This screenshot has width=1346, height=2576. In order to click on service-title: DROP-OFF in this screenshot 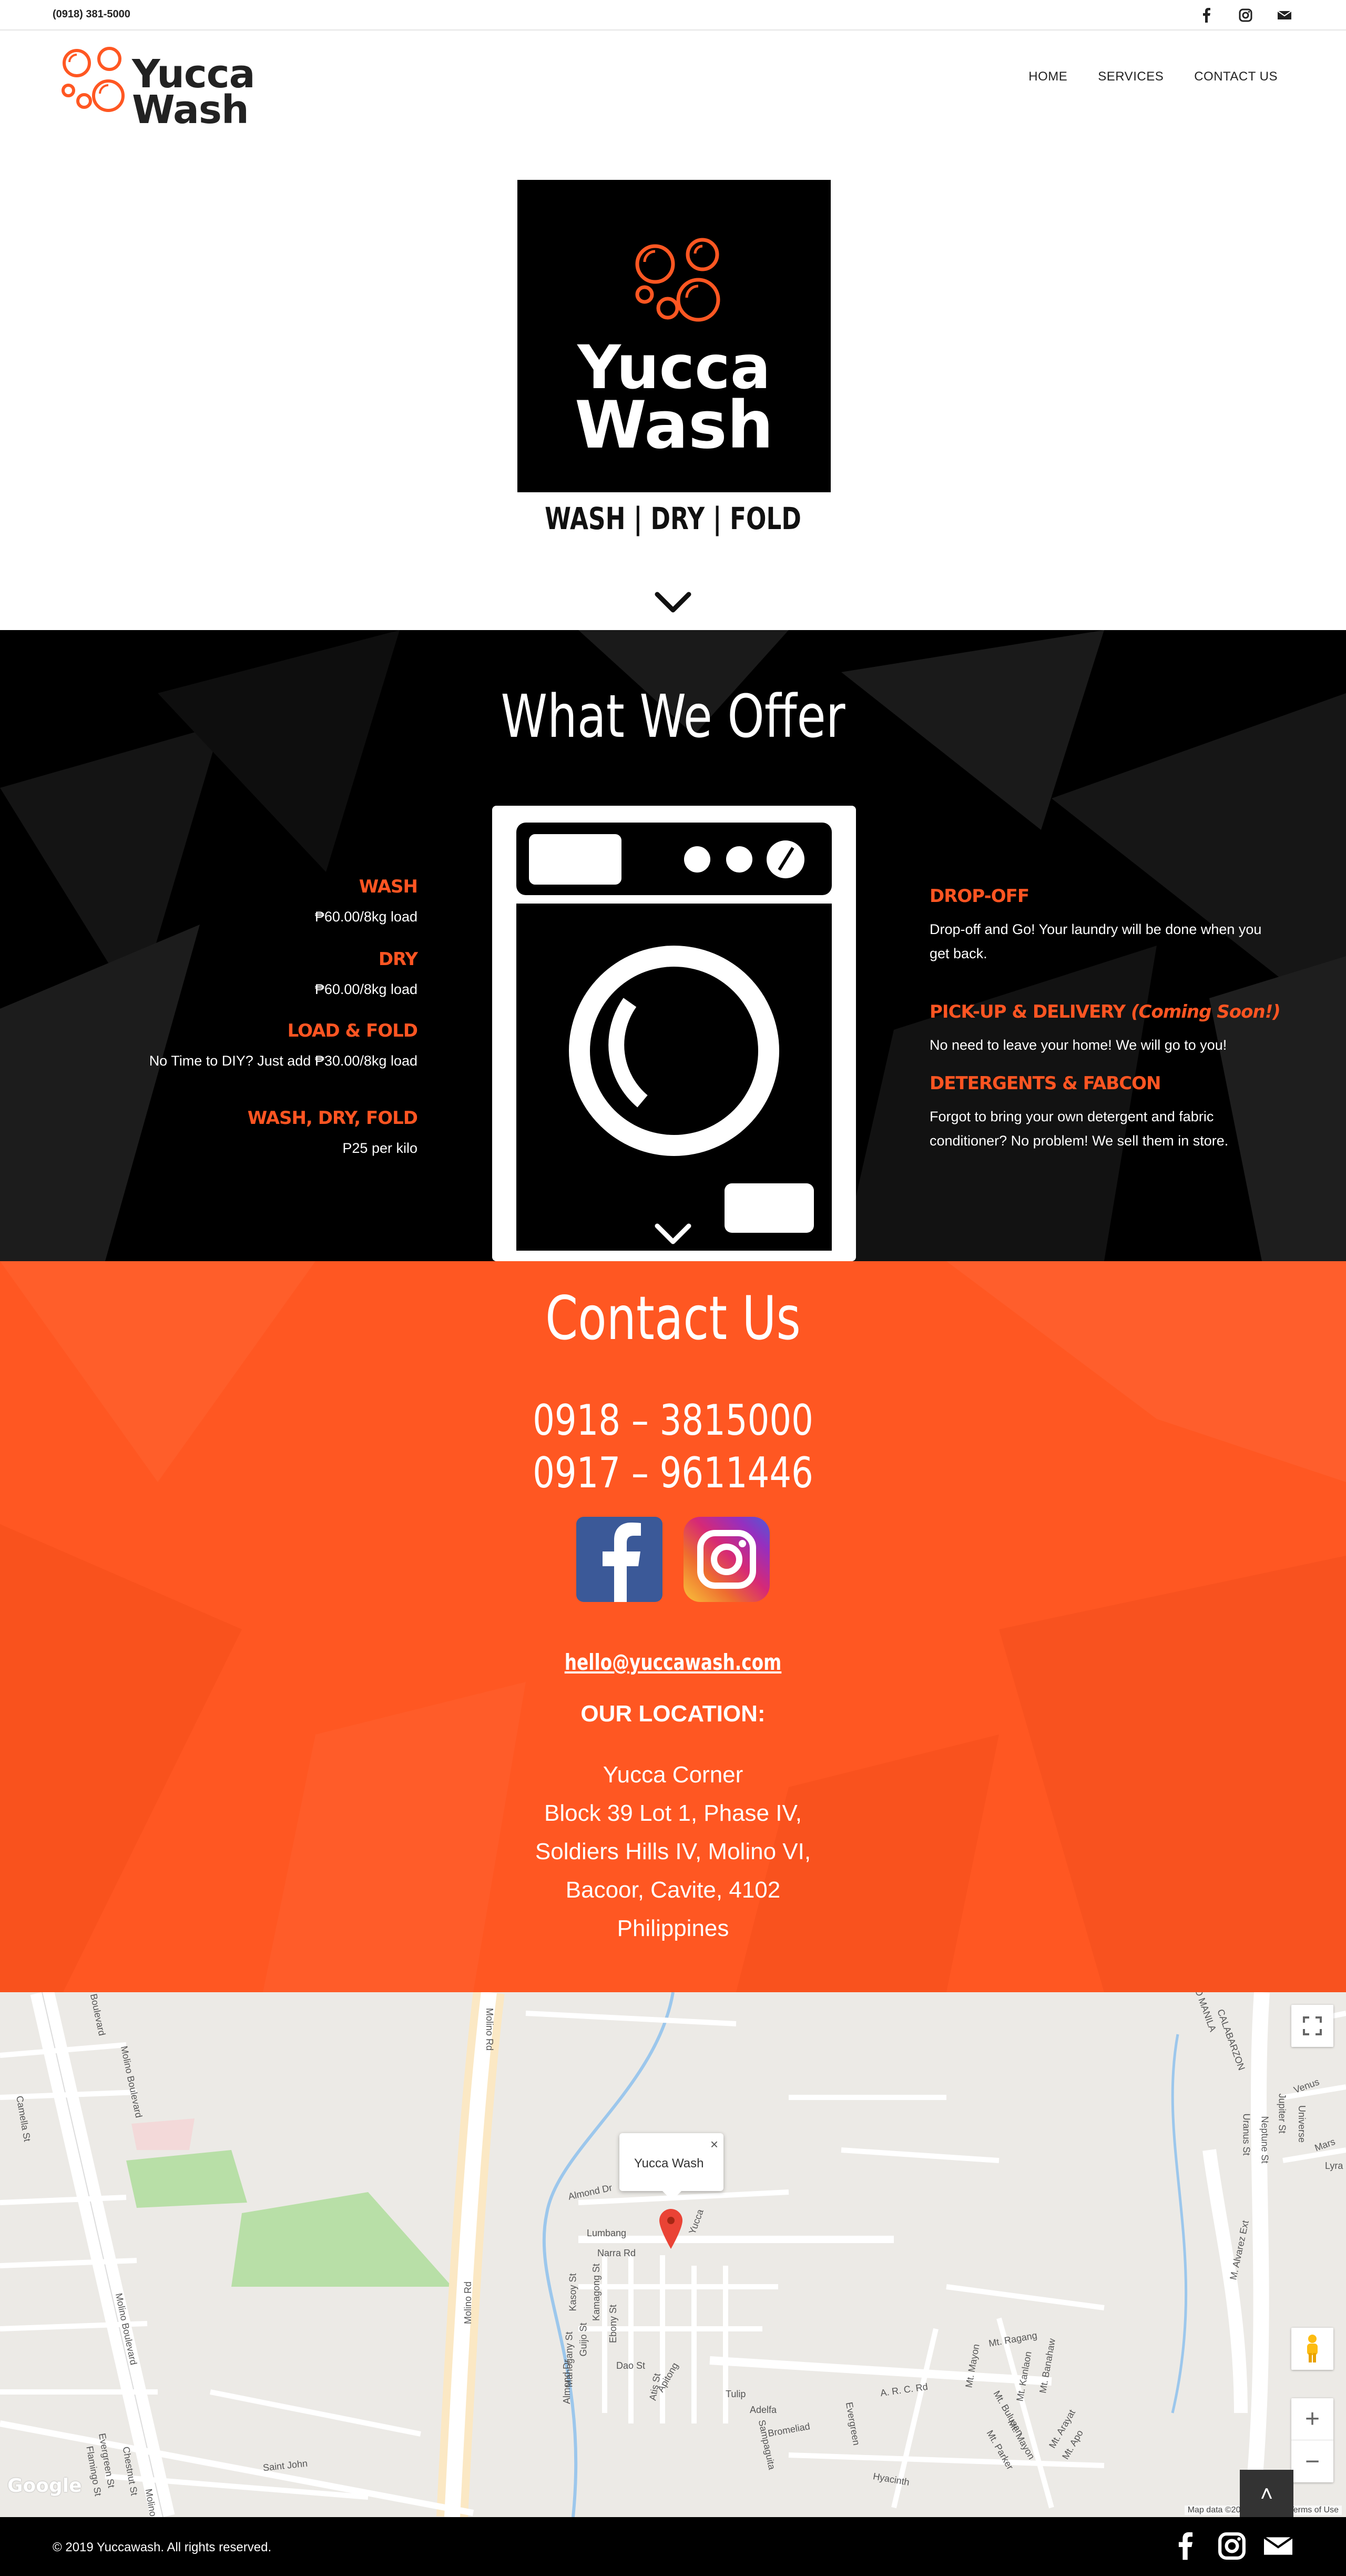, I will do `click(979, 897)`.